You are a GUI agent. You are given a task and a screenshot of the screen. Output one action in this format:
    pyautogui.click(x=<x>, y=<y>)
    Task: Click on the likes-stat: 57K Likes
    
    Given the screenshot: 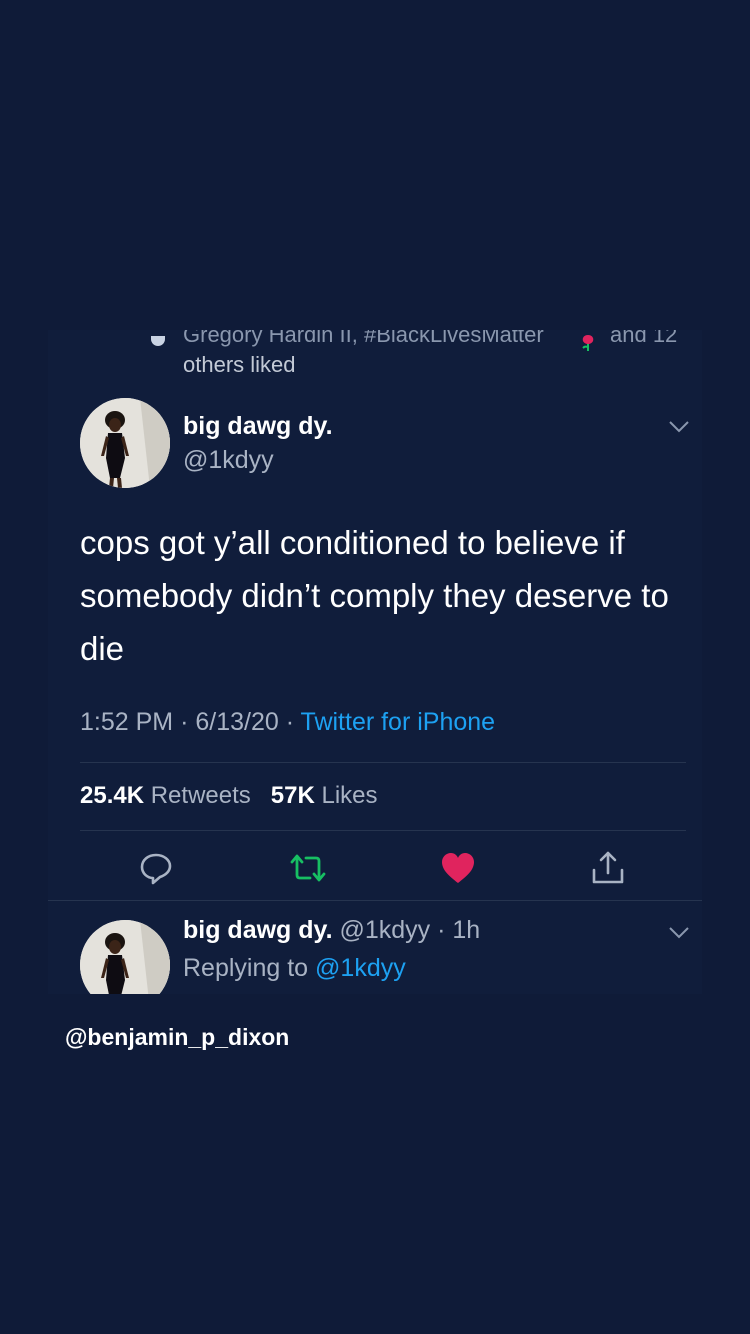 What is the action you would take?
    pyautogui.click(x=324, y=795)
    